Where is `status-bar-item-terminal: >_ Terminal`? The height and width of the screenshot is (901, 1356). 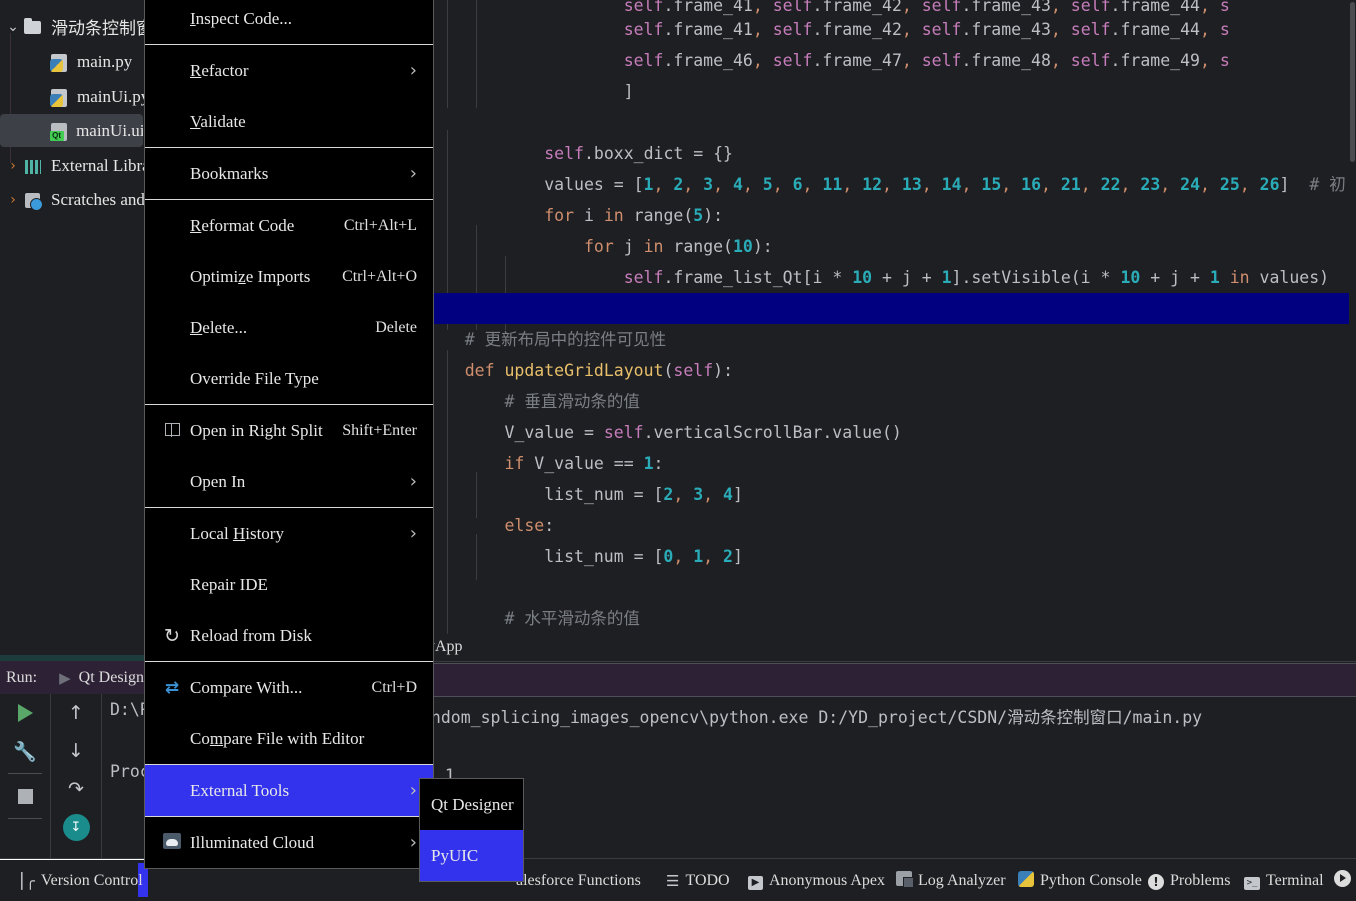 status-bar-item-terminal: >_ Terminal is located at coordinates (1284, 880).